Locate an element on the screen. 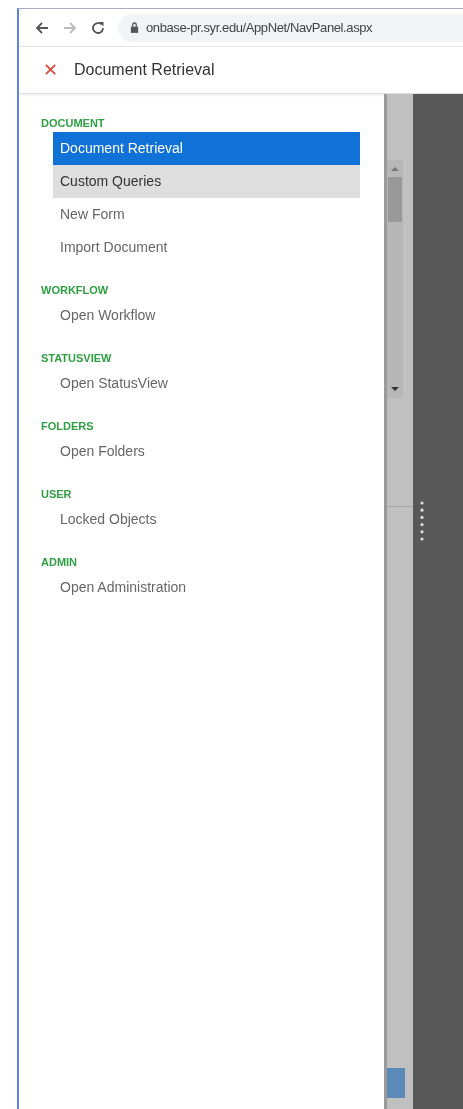  nav-item: Import Document is located at coordinates (206, 247).